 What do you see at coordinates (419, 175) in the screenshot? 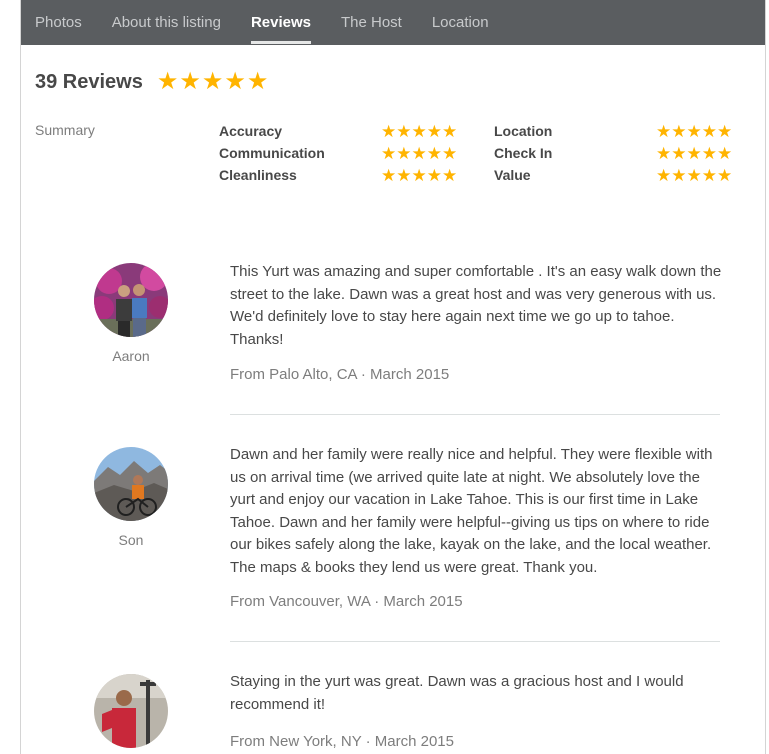
I see `cleanliness-stars-icon: ★★★★★` at bounding box center [419, 175].